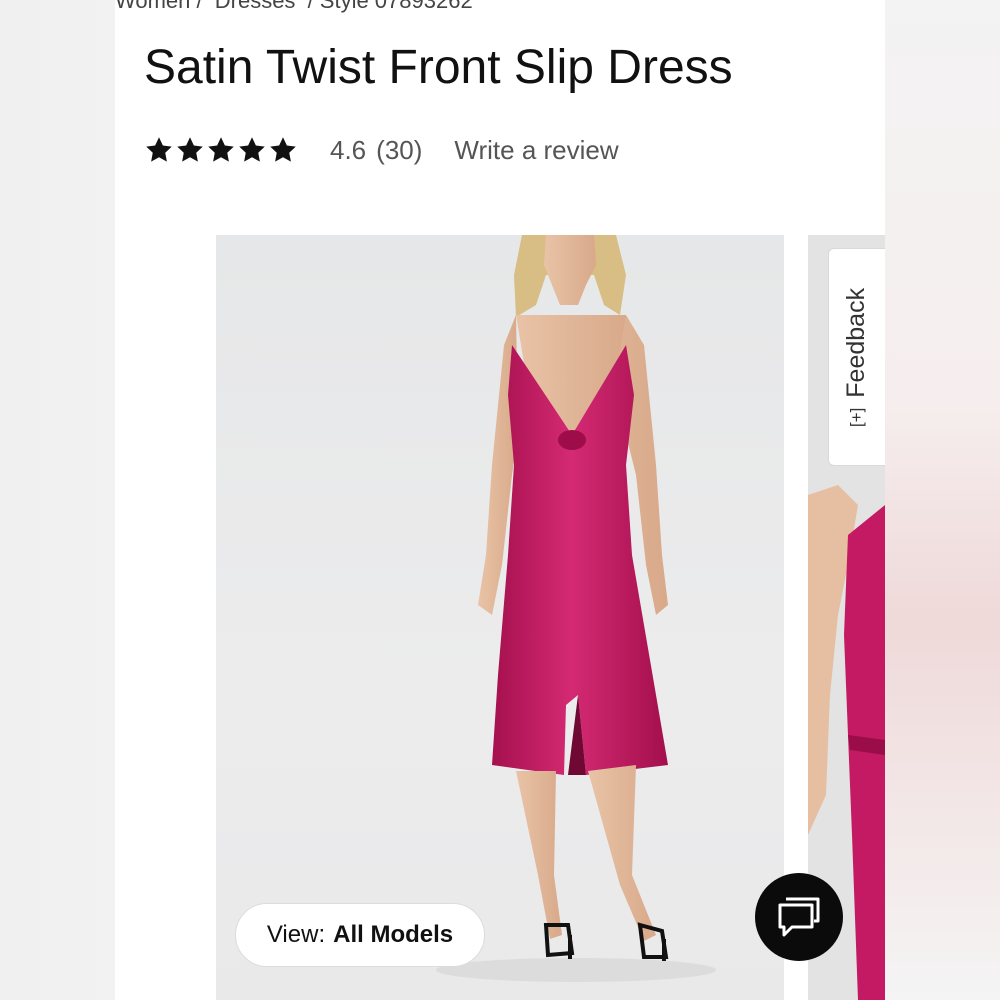 This screenshot has width=1000, height=1000. I want to click on view-models-button: View: All Models, so click(360, 935).